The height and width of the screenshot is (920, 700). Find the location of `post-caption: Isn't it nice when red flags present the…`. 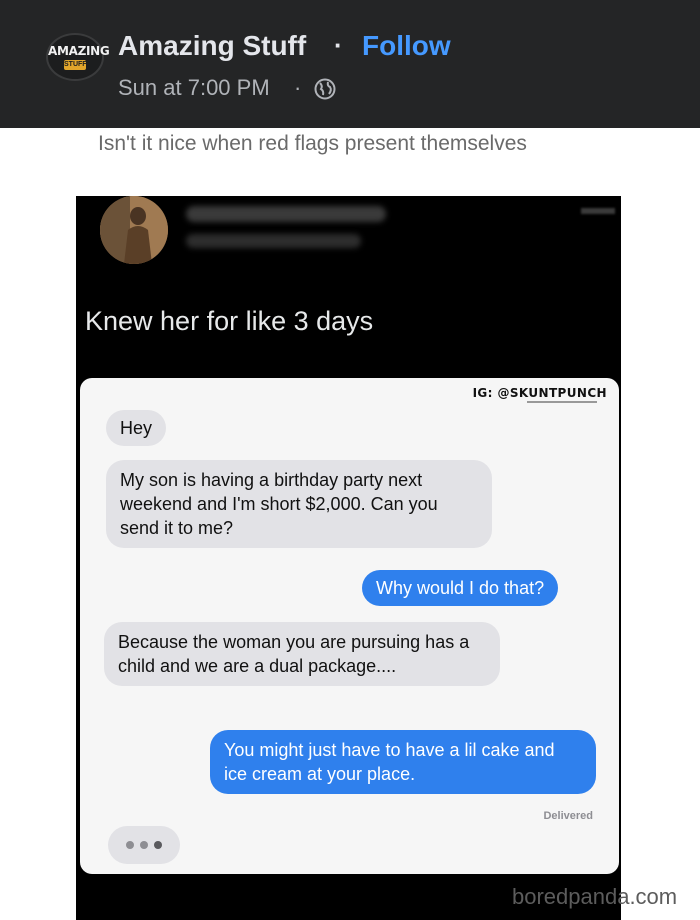

post-caption: Isn't it nice when red flags present the… is located at coordinates (312, 143).